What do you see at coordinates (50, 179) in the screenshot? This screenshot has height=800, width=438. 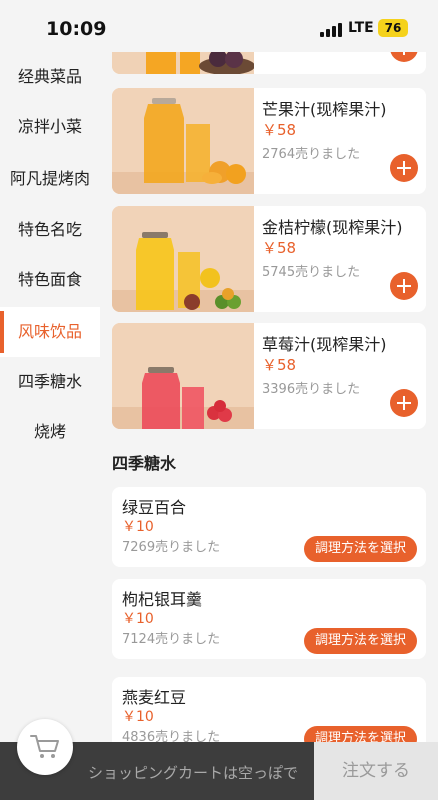 I see `sidebar-item-afanti-bbq: 阿凡提烤肉` at bounding box center [50, 179].